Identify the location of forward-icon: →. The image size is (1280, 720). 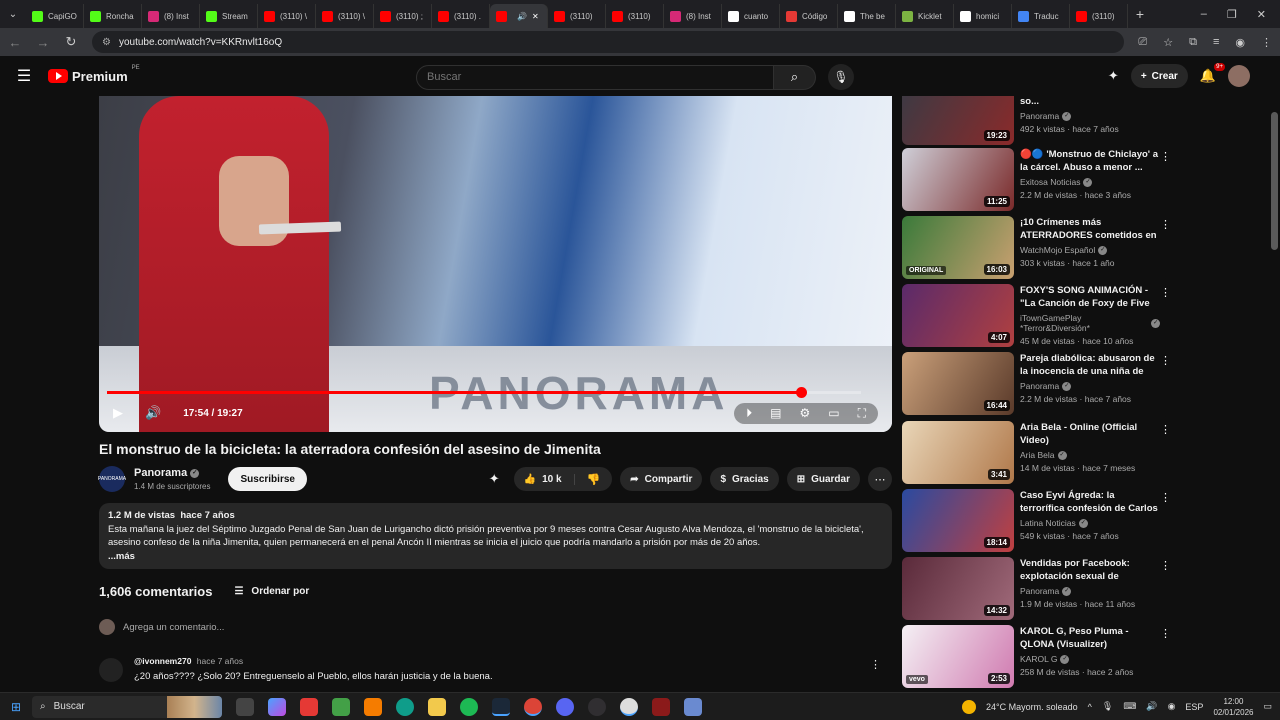
(43, 42).